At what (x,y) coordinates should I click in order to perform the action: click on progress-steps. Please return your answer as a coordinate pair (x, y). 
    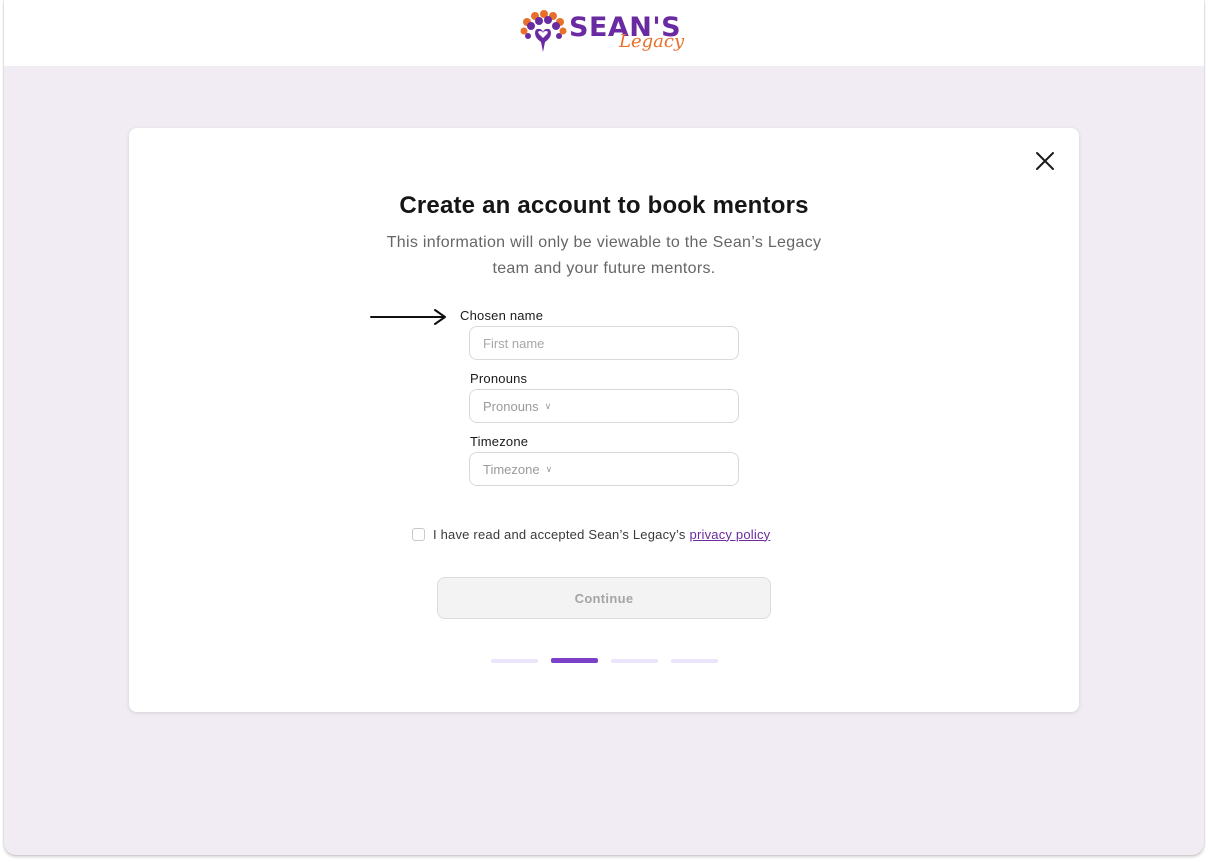
    Looking at the image, I should click on (606, 661).